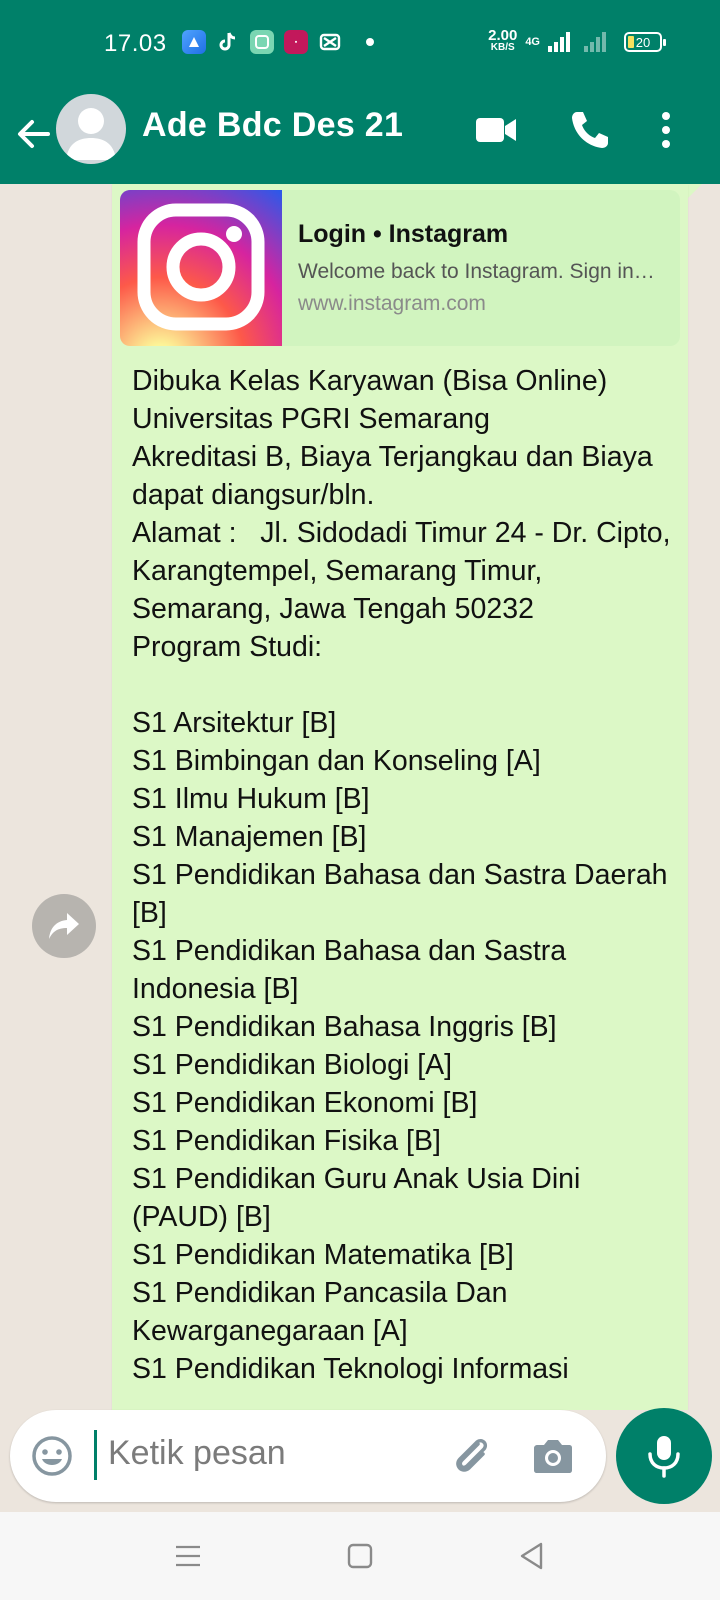 This screenshot has height=1600, width=720. Describe the element at coordinates (95, 1455) in the screenshot. I see `text-caret` at that location.